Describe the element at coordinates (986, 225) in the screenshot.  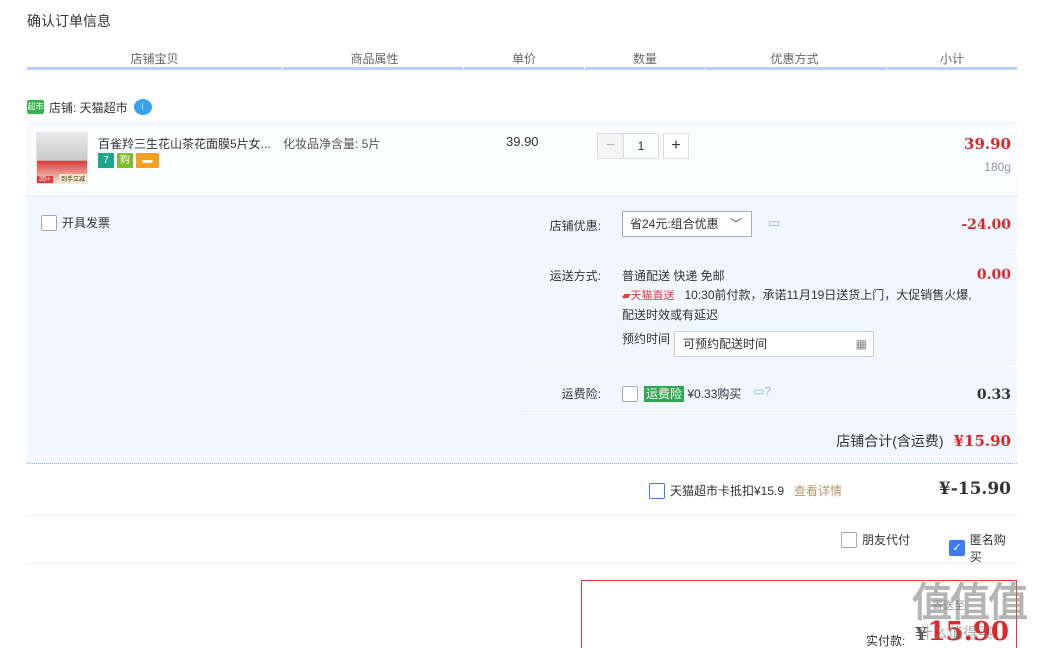
I see `shop-discount-amount: -24.00` at that location.